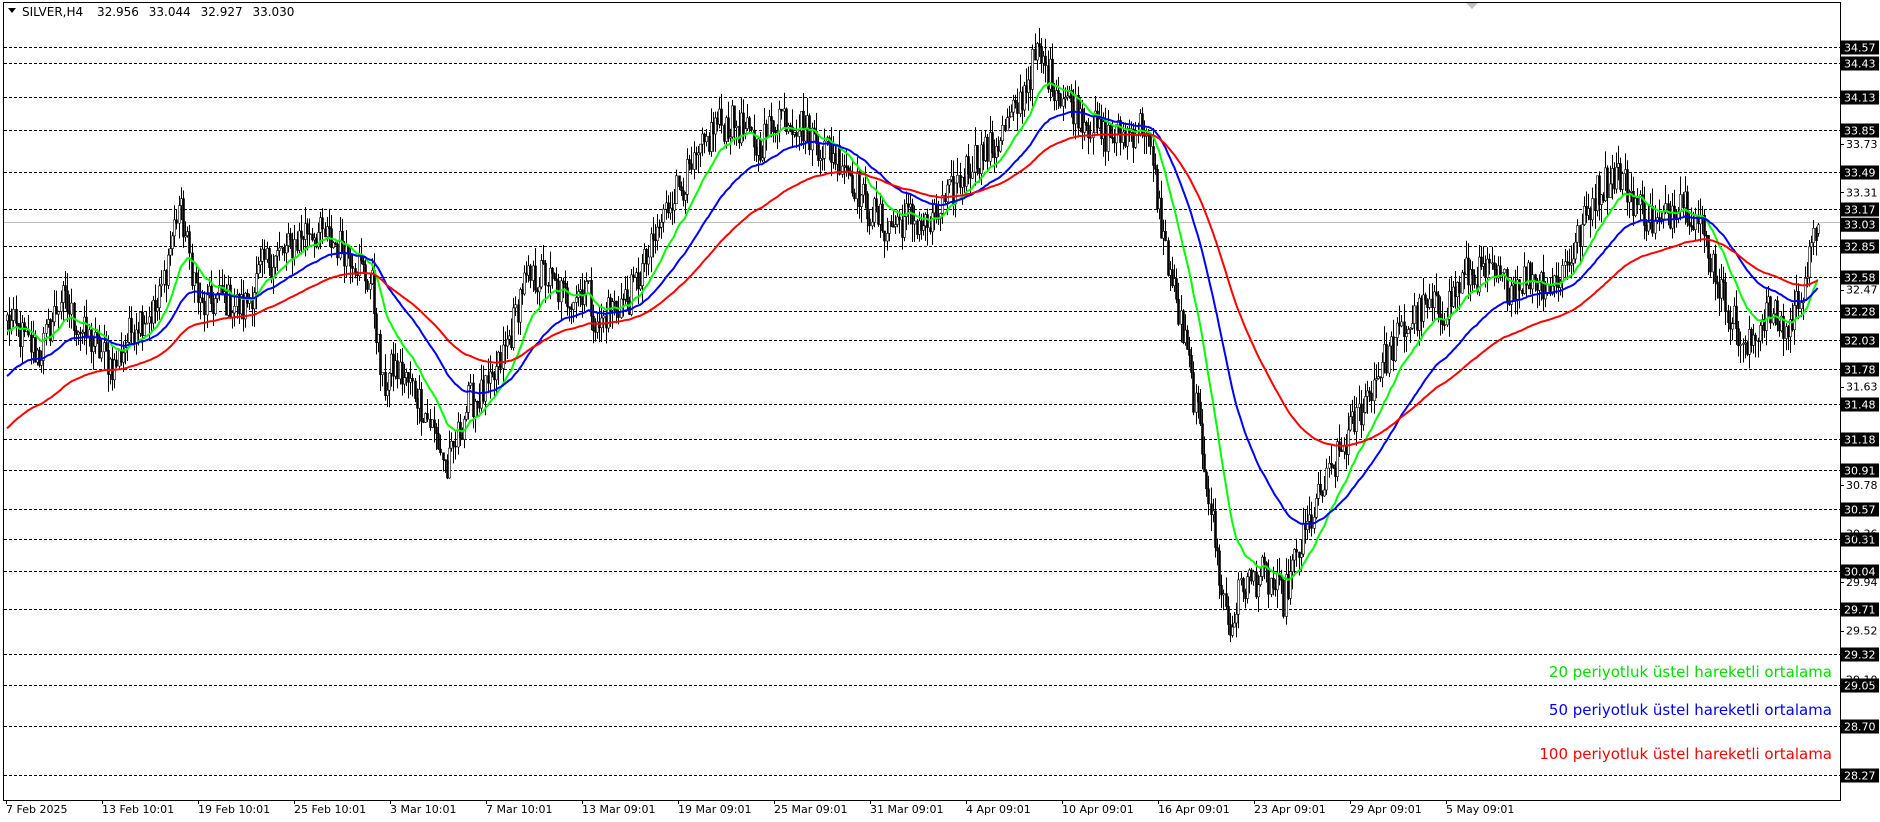 This screenshot has width=1880, height=822. I want to click on time-label: 25 Mar 09:01, so click(810, 809).